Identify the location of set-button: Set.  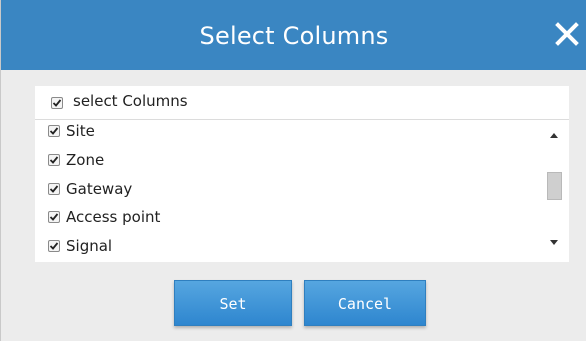
(233, 303).